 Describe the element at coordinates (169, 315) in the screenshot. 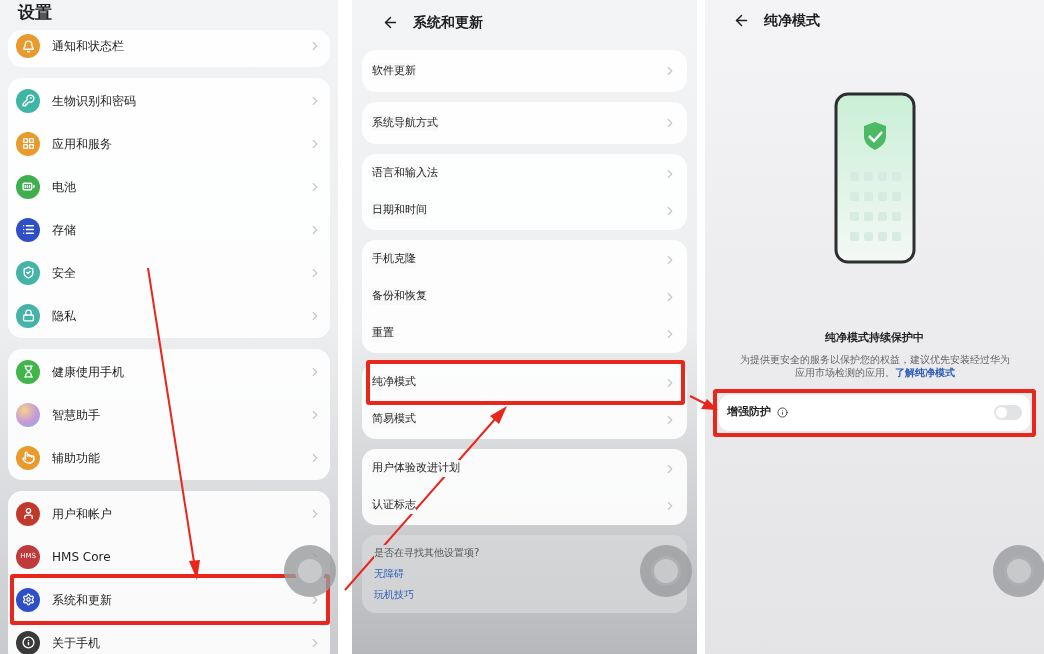

I see `settings-item: 隐私` at that location.